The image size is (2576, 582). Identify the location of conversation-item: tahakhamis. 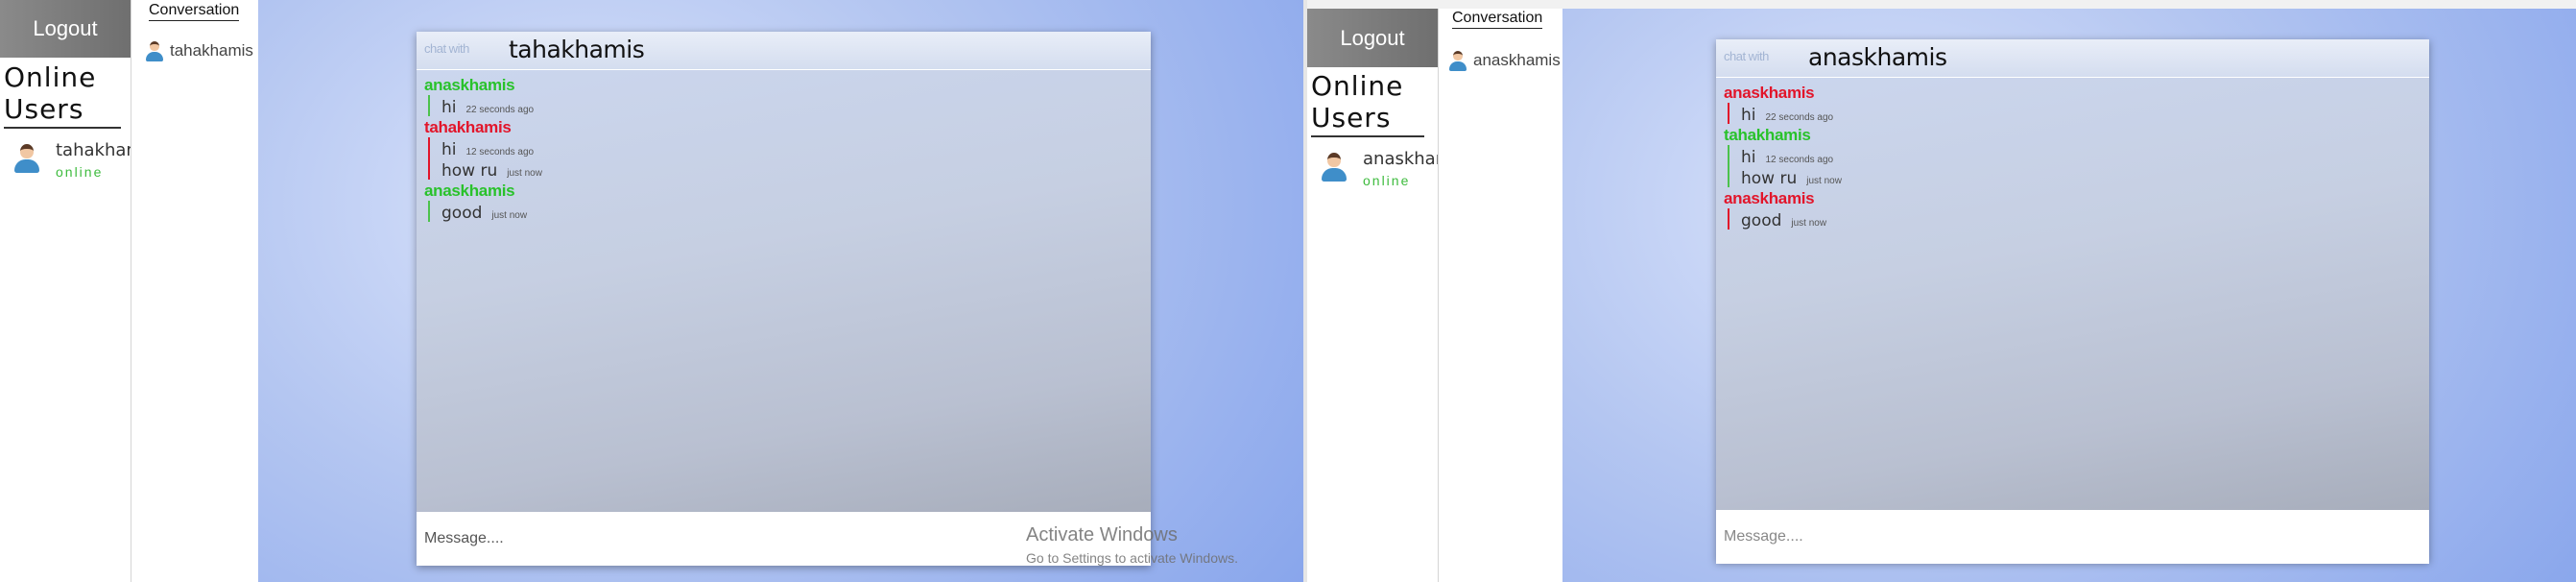
(198, 51).